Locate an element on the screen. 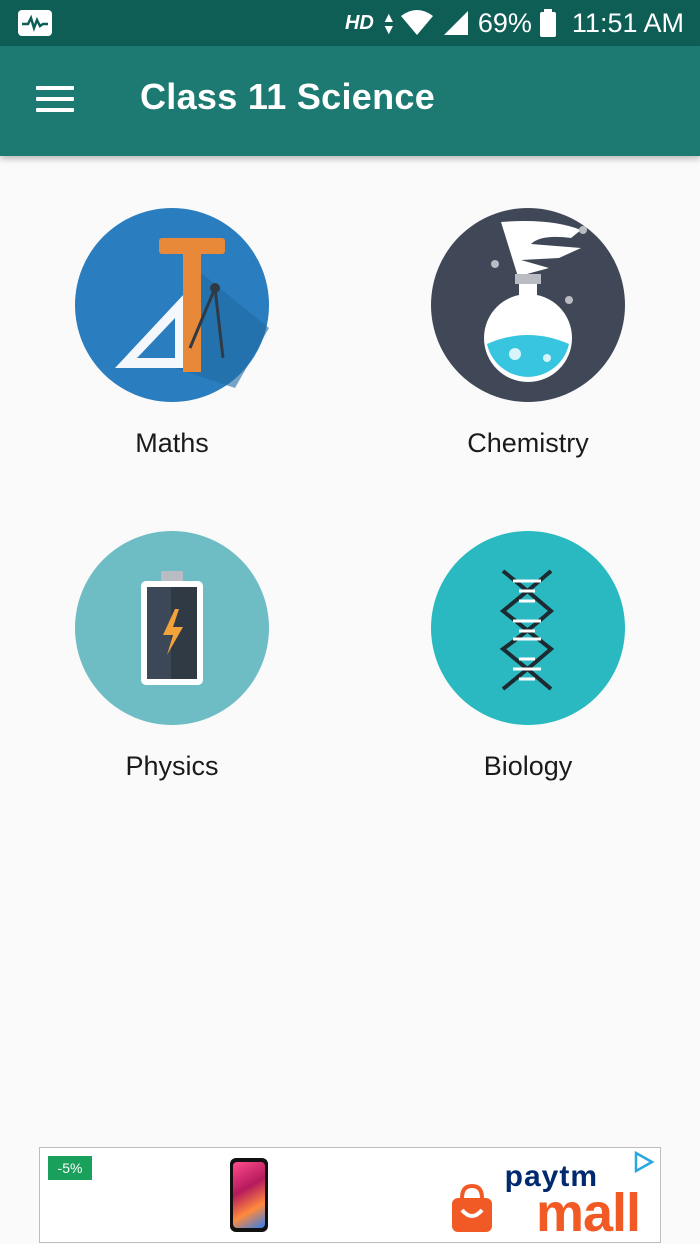 This screenshot has height=1244, width=700. physics-battery-icon is located at coordinates (172, 628).